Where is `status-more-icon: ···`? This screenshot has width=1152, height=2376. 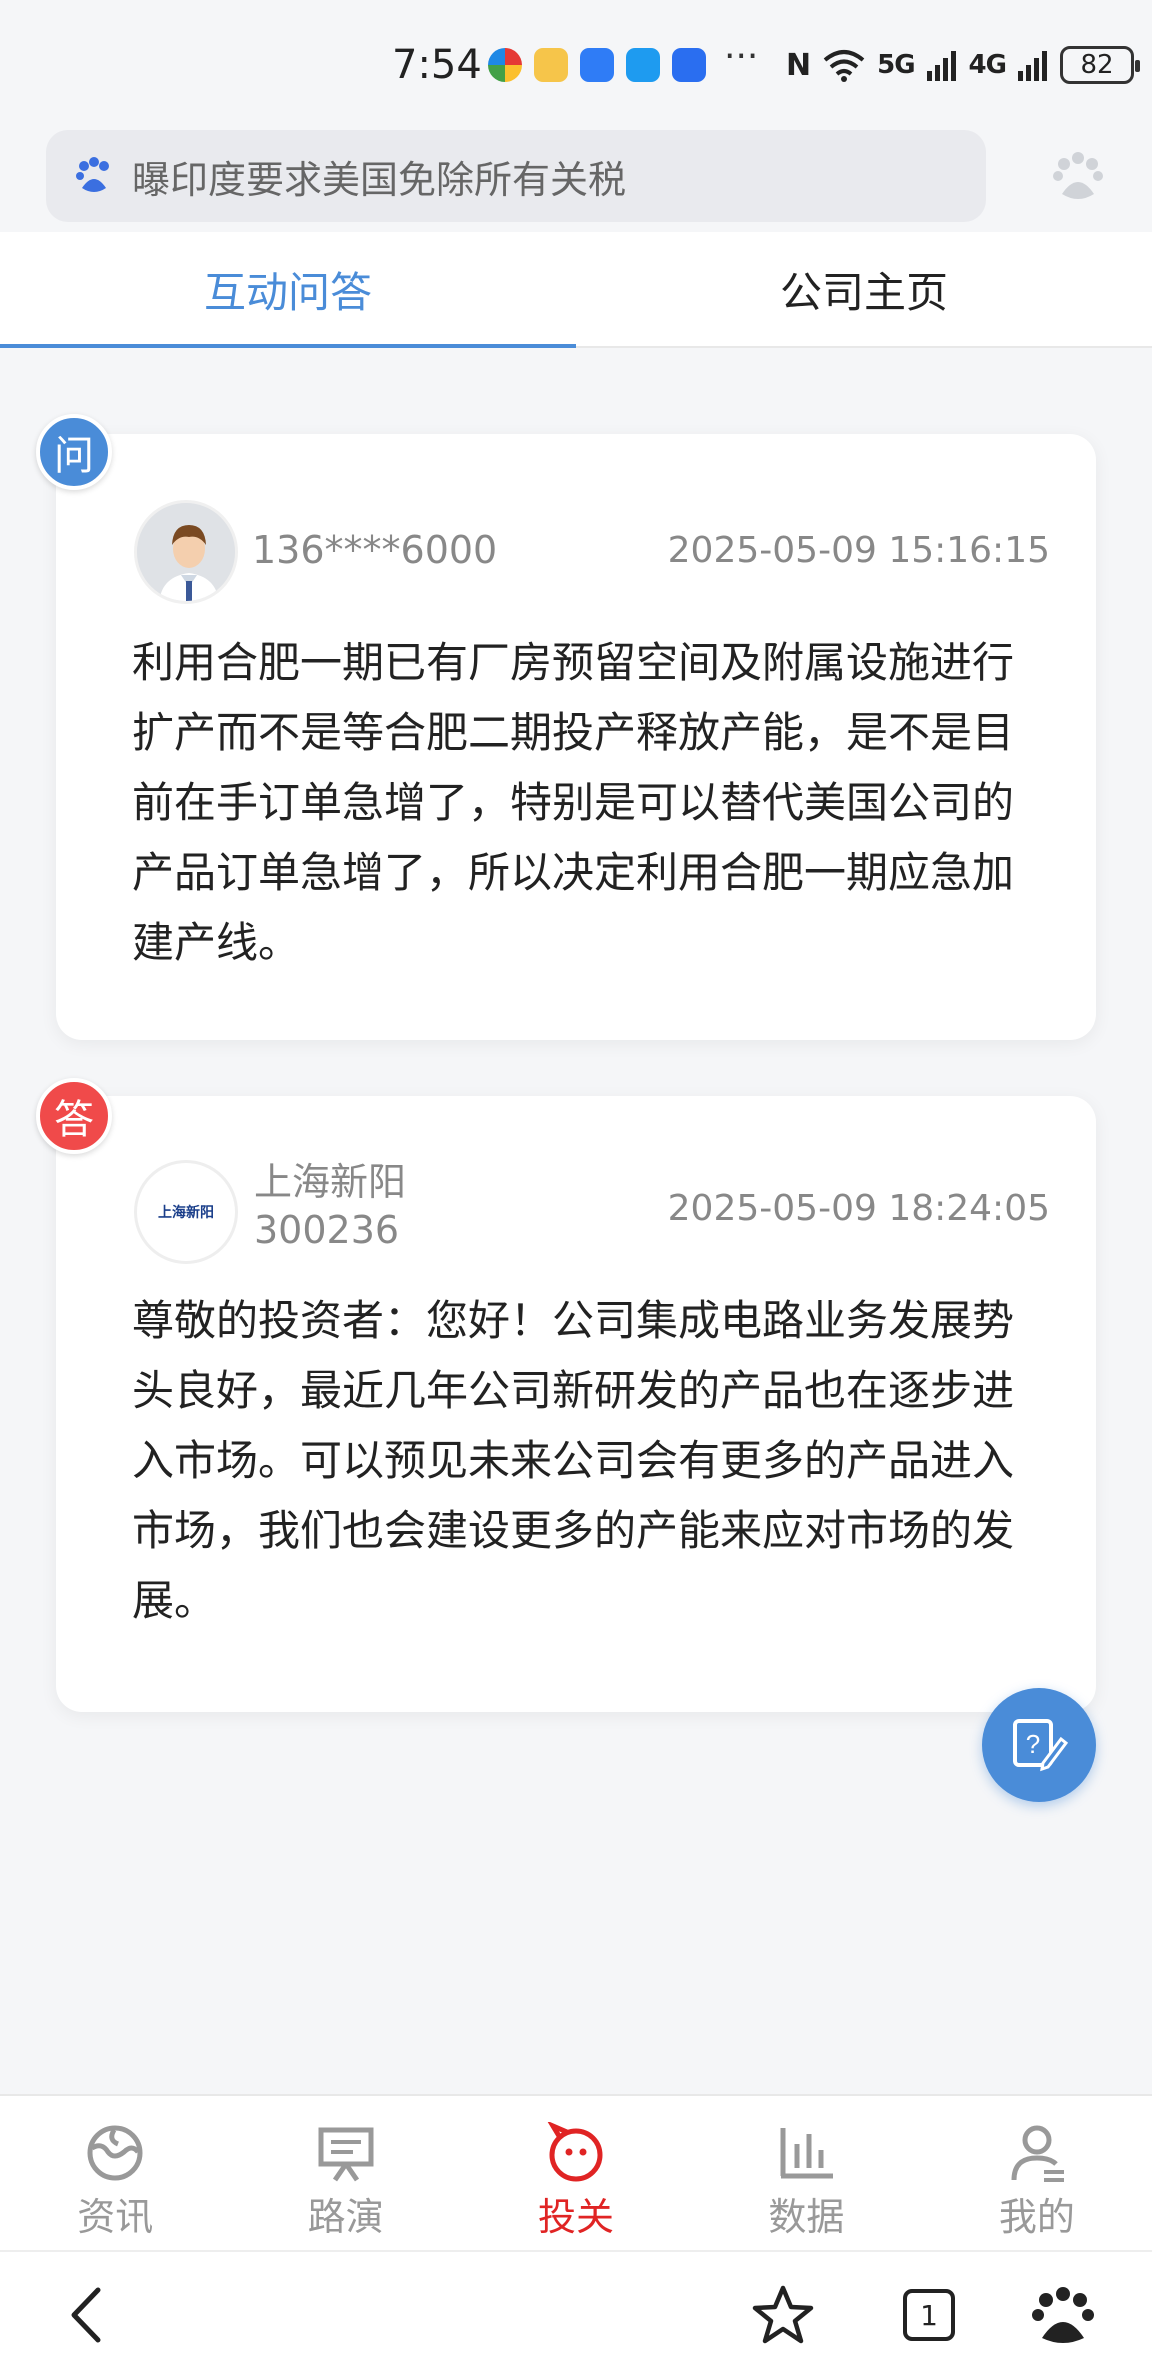
status-more-icon: ··· is located at coordinates (741, 56).